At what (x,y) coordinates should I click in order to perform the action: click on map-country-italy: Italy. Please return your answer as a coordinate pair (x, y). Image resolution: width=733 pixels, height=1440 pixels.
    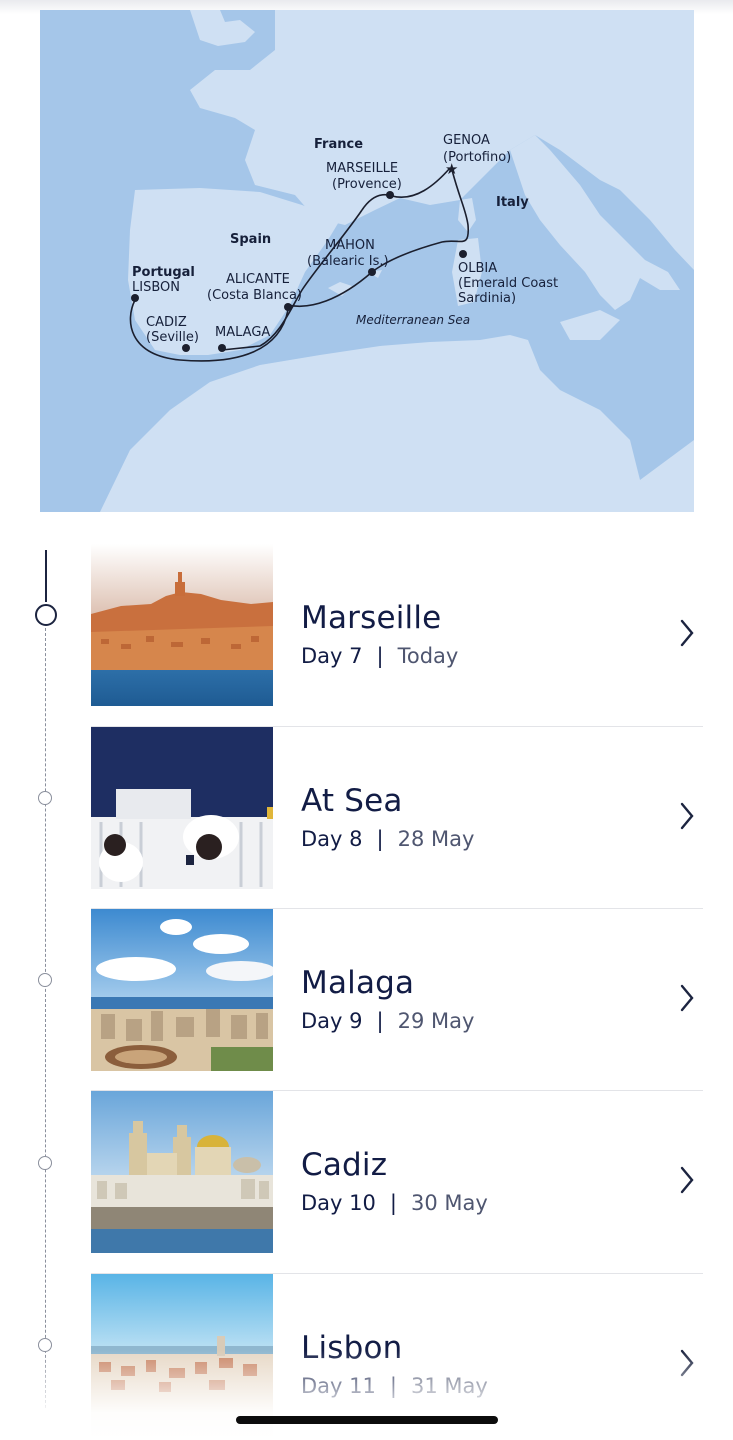
    Looking at the image, I should click on (512, 202).